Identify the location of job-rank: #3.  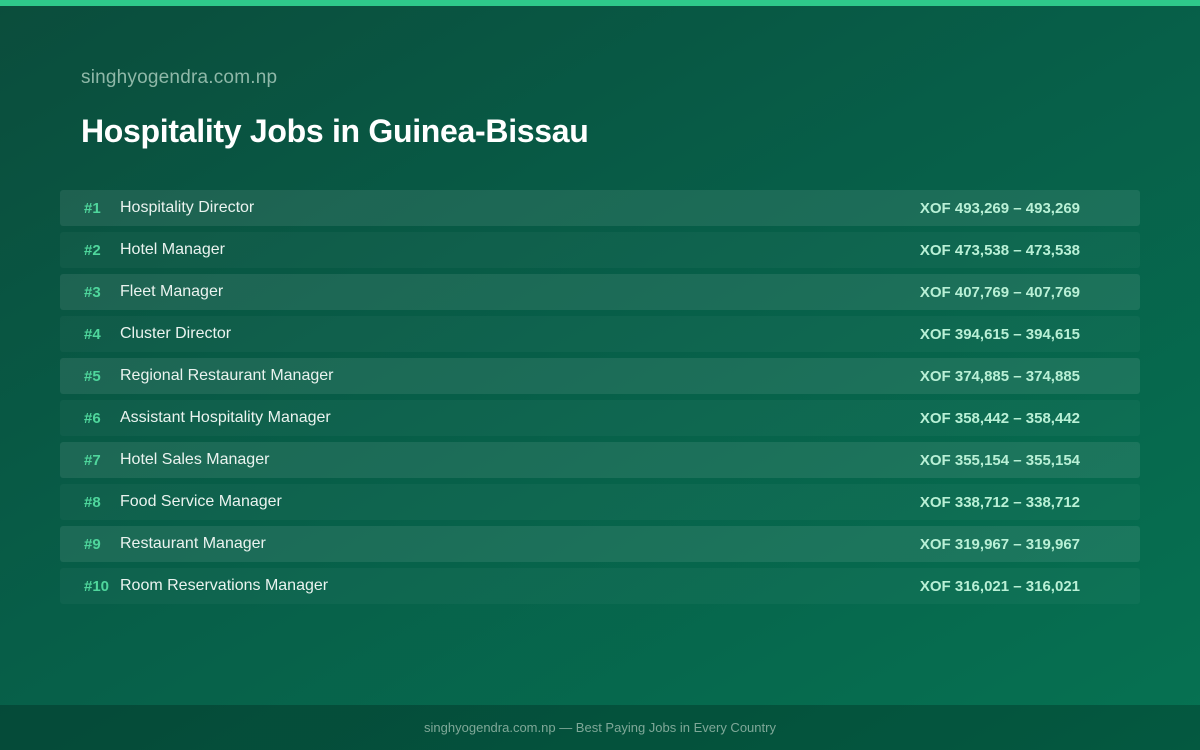
(92, 292).